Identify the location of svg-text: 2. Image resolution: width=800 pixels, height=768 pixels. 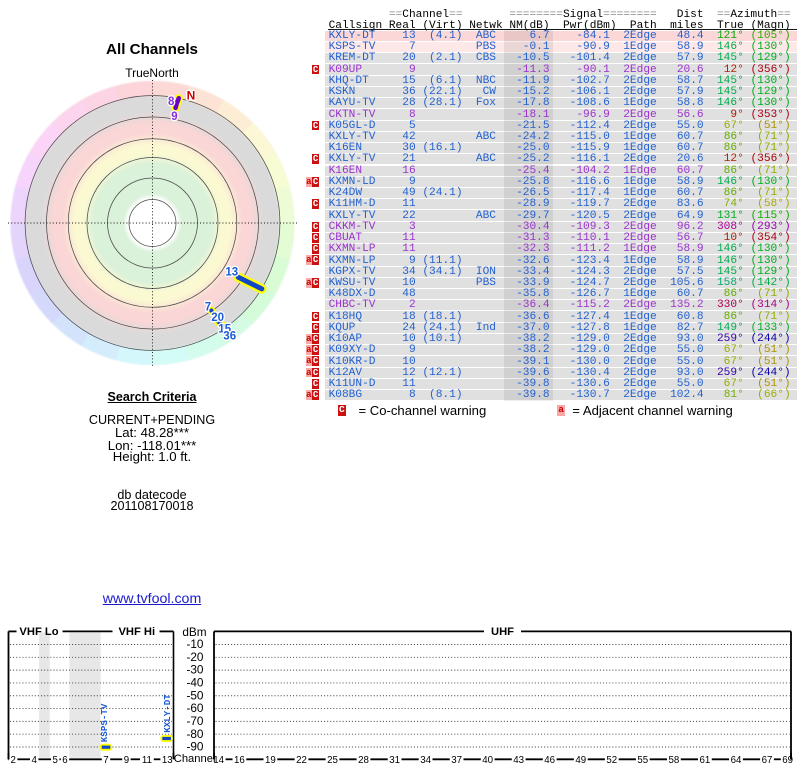
(13, 760).